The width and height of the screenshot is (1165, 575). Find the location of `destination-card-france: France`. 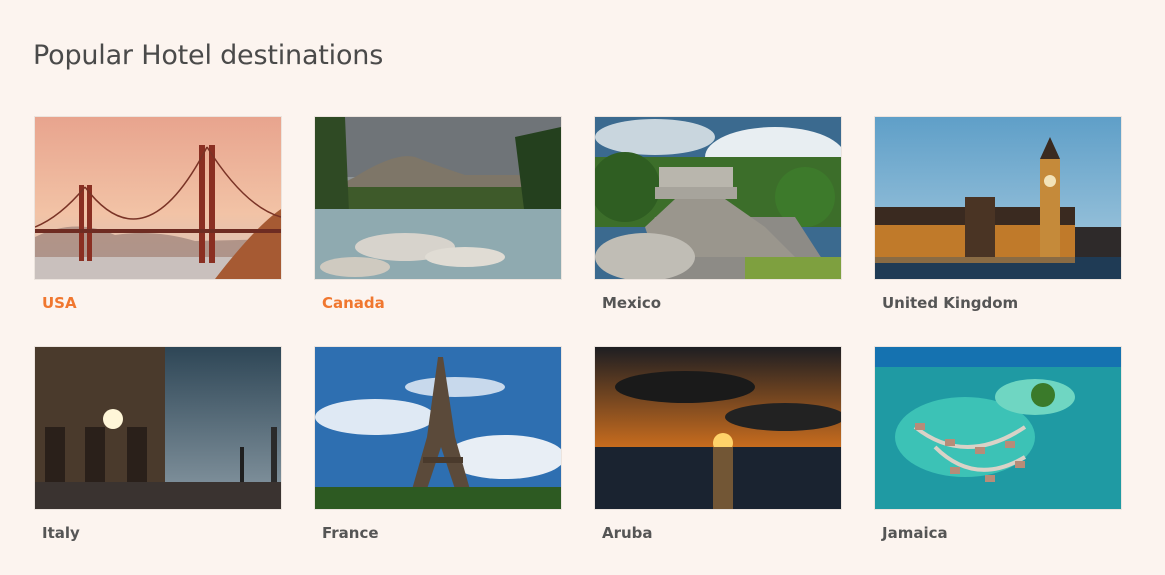

destination-card-france: France is located at coordinates (438, 444).